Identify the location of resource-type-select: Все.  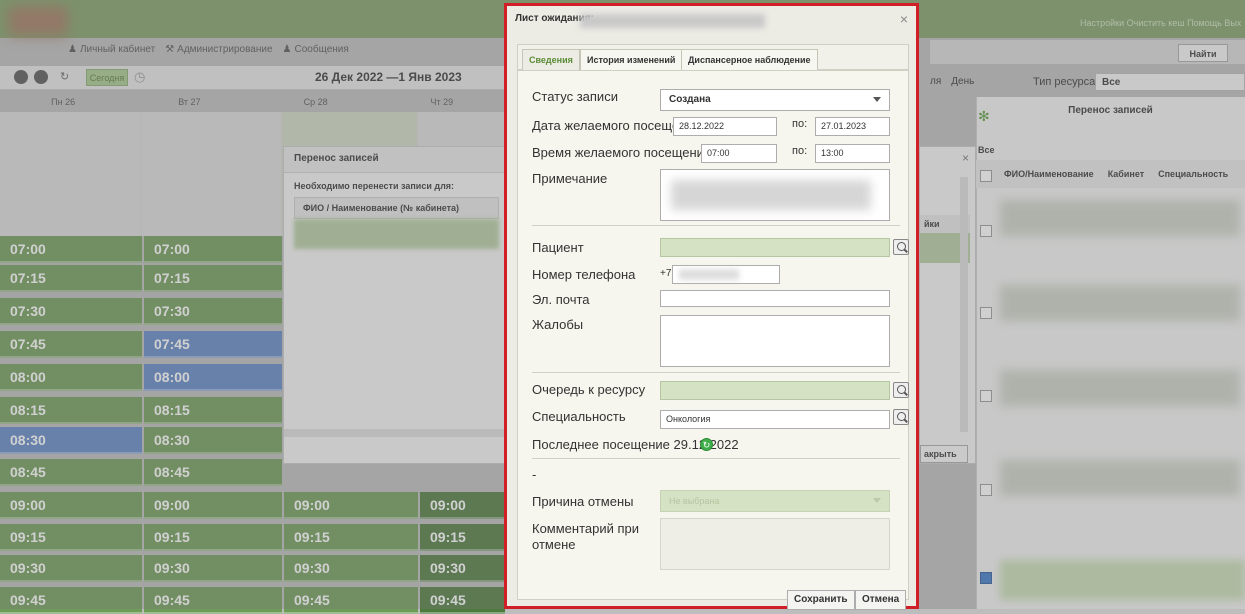
(1170, 82).